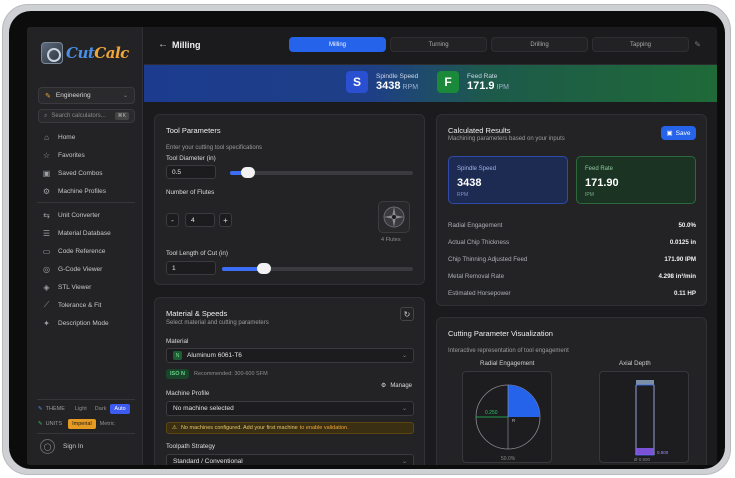 This screenshot has width=735, height=478. I want to click on axial-title: Axial Depth, so click(635, 363).